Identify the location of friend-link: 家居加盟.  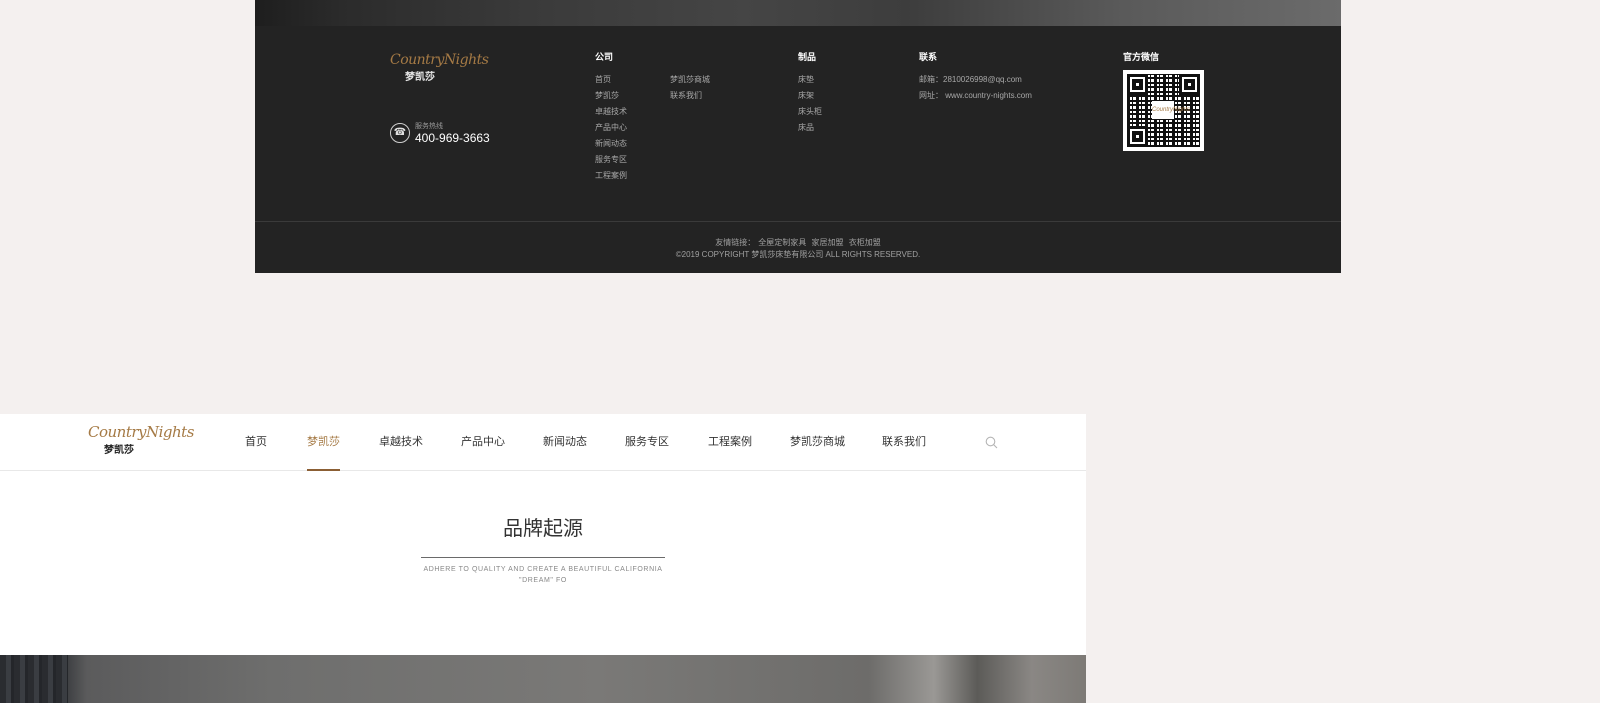
(828, 242).